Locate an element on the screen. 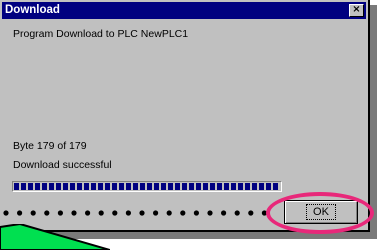 The image size is (383, 250). annotation-highlight-ellipse is located at coordinates (320, 213).